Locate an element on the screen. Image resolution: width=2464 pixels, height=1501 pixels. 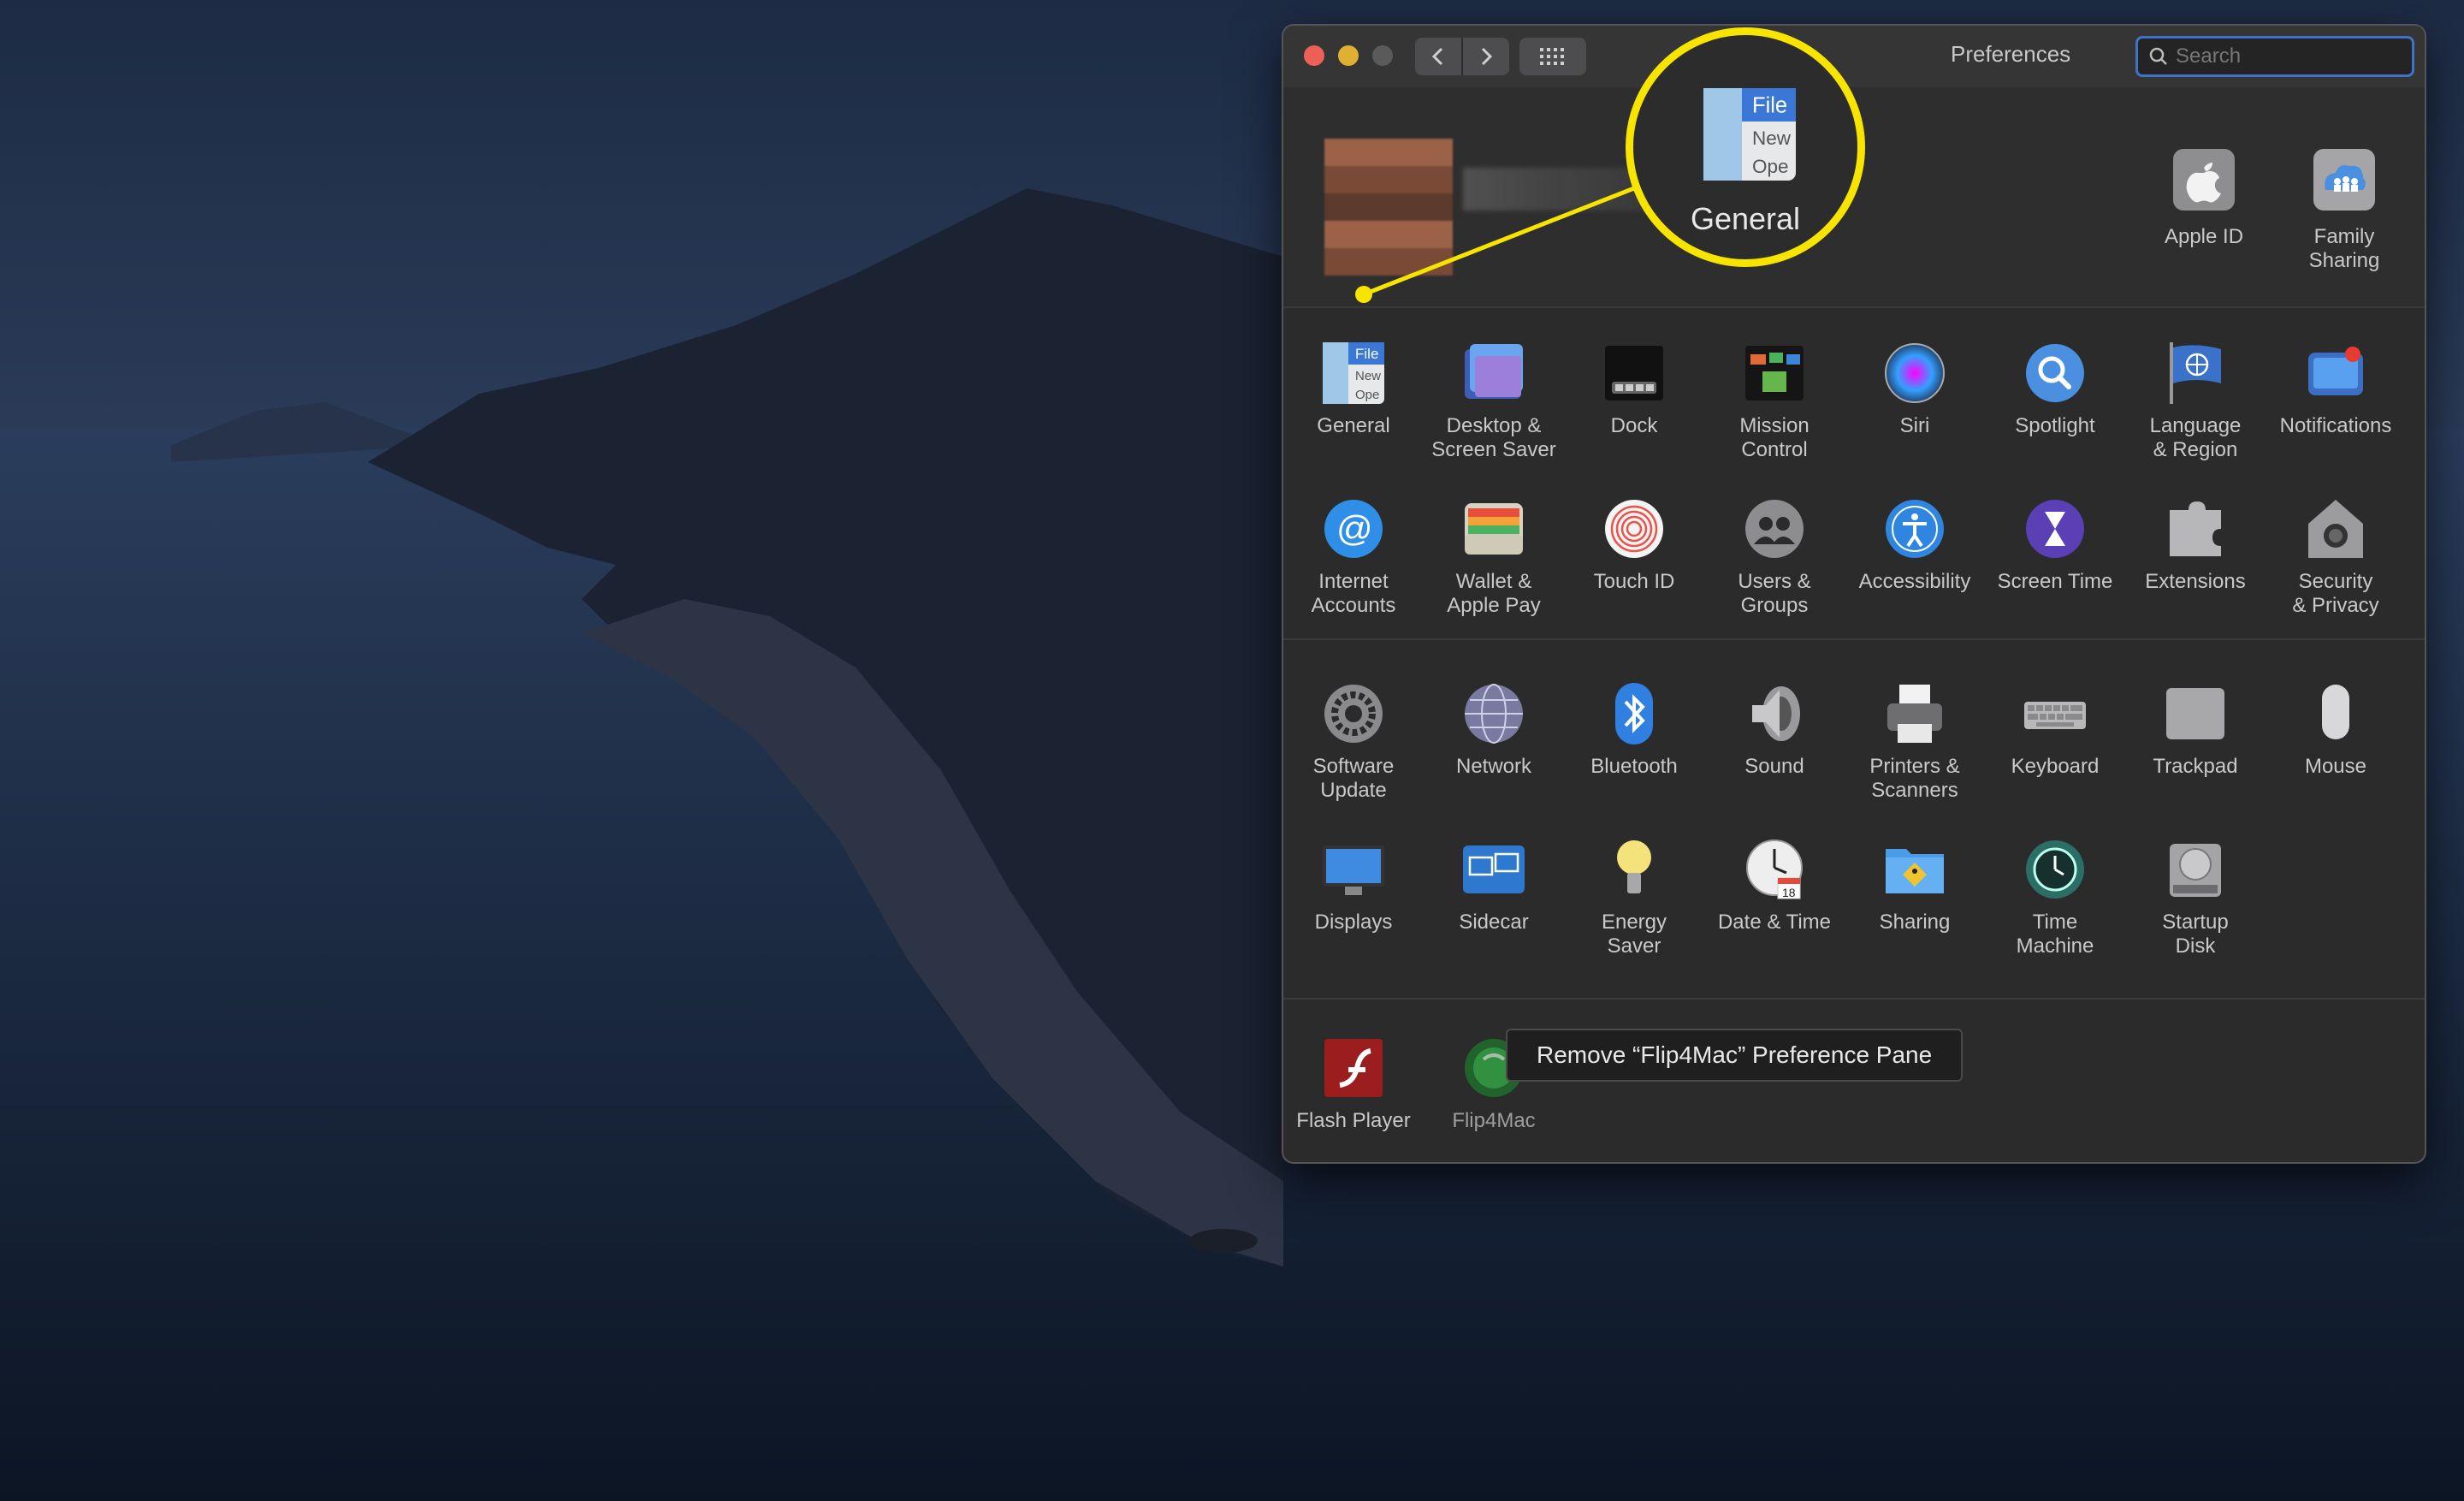
pane-date-time: 18 Date & Time is located at coordinates (1774, 885).